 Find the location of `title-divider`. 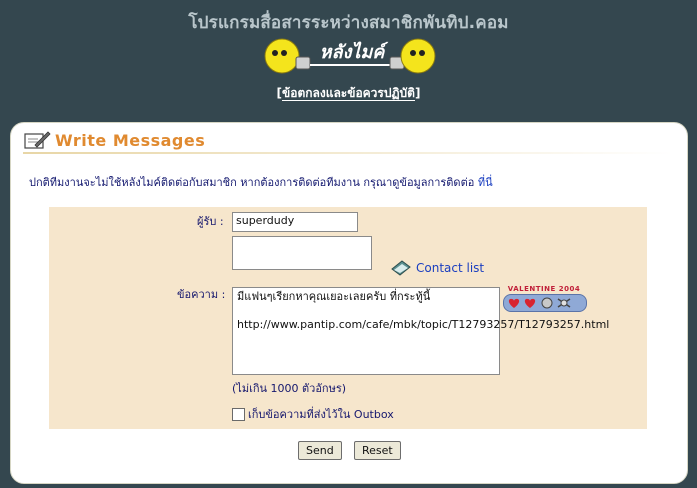

title-divider is located at coordinates (348, 153).